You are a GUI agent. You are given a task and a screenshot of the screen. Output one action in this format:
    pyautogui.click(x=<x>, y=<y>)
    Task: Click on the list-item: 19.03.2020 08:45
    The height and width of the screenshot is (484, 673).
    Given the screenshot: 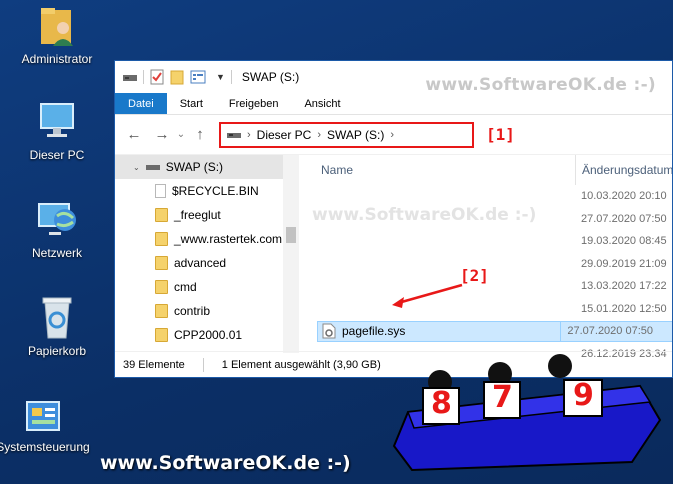 What is the action you would take?
    pyautogui.click(x=485, y=241)
    